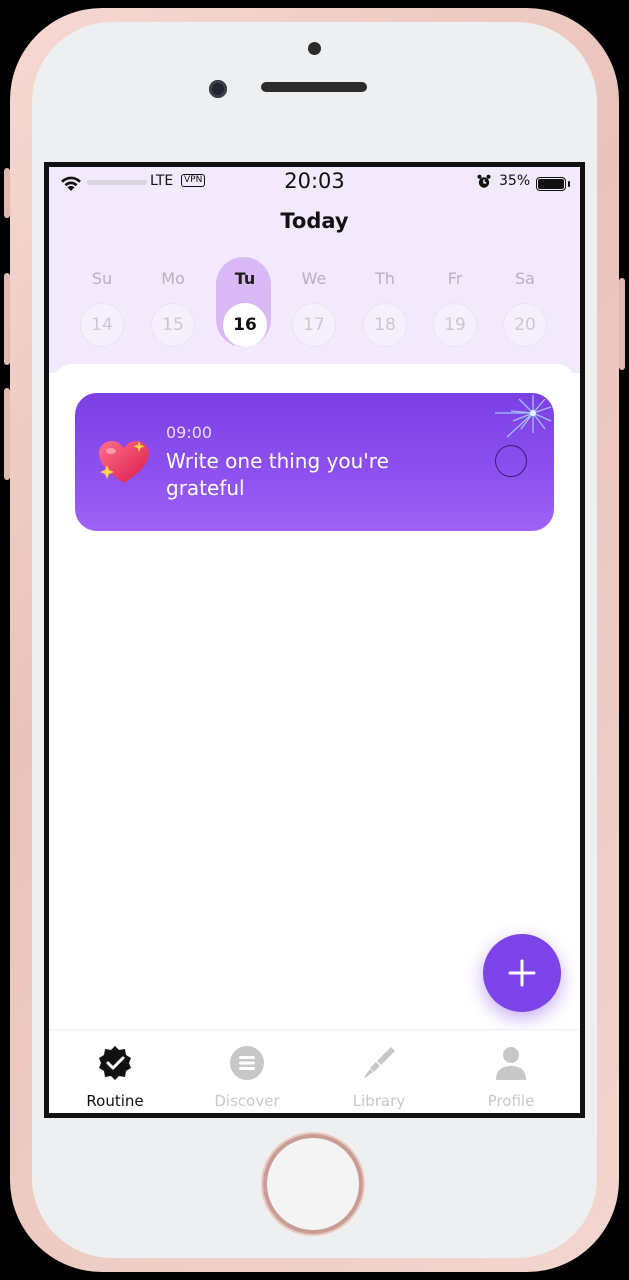 Image resolution: width=629 pixels, height=1280 pixels. What do you see at coordinates (622, 324) in the screenshot?
I see `power-button` at bounding box center [622, 324].